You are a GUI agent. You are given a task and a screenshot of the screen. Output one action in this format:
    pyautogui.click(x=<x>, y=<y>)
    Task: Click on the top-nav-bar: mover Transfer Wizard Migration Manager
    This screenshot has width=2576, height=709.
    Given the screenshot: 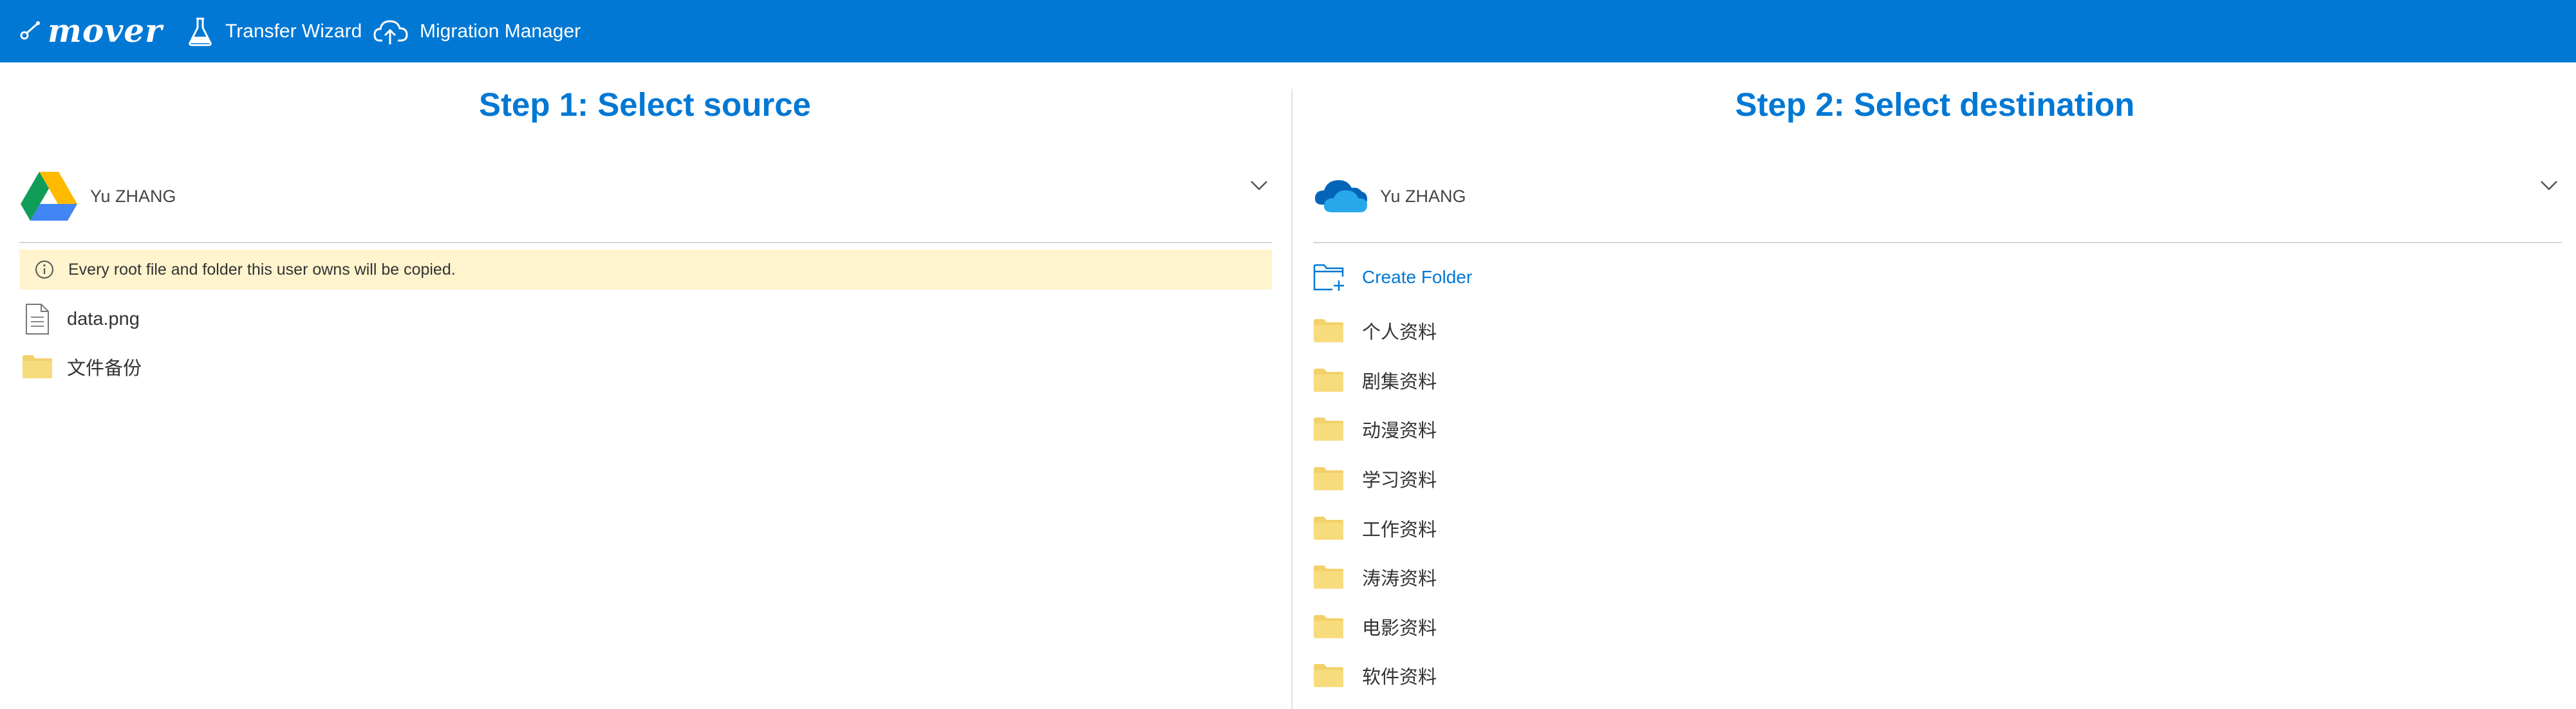 What is the action you would take?
    pyautogui.click(x=1288, y=31)
    